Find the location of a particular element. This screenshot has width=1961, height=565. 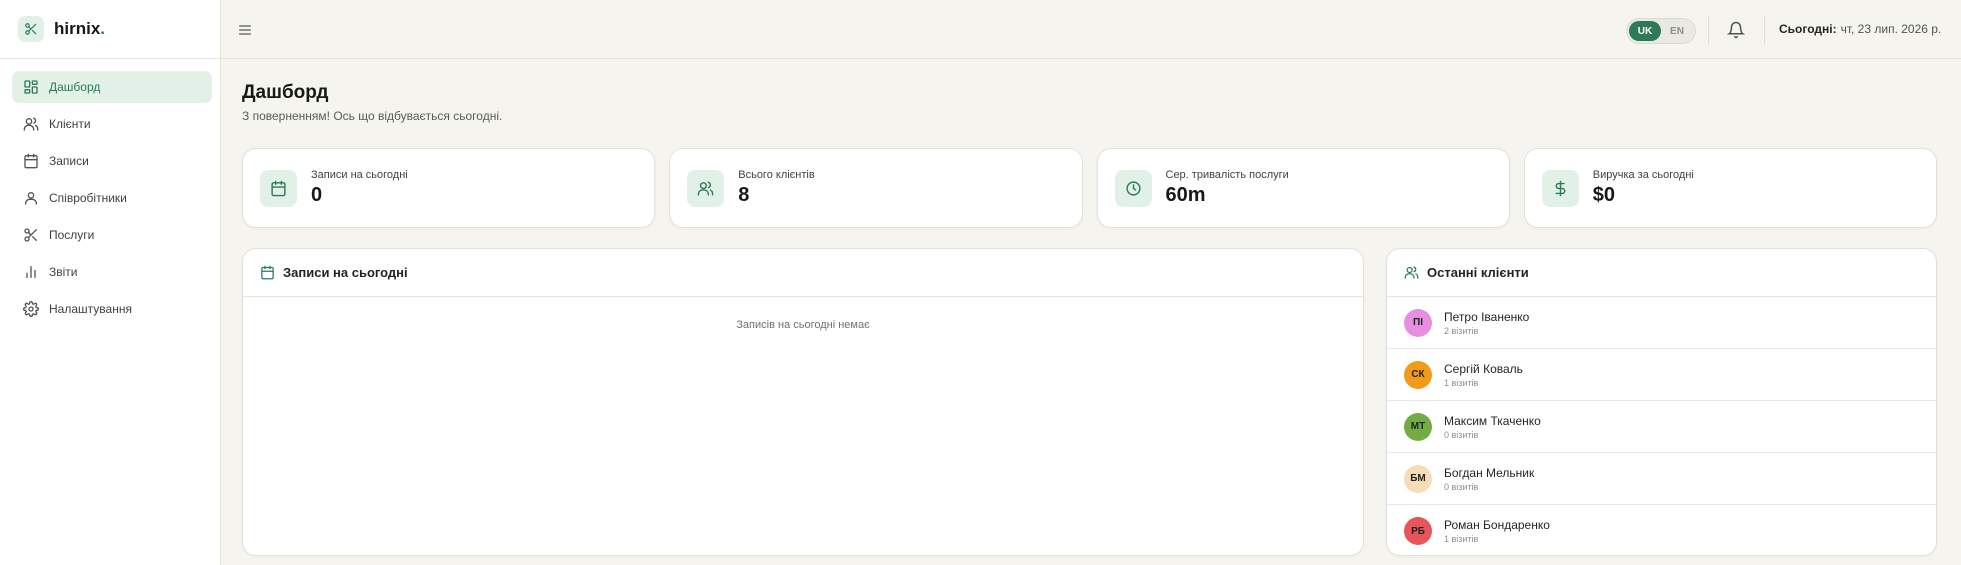

client-name: Роман Бондаренко is located at coordinates (1497, 525).